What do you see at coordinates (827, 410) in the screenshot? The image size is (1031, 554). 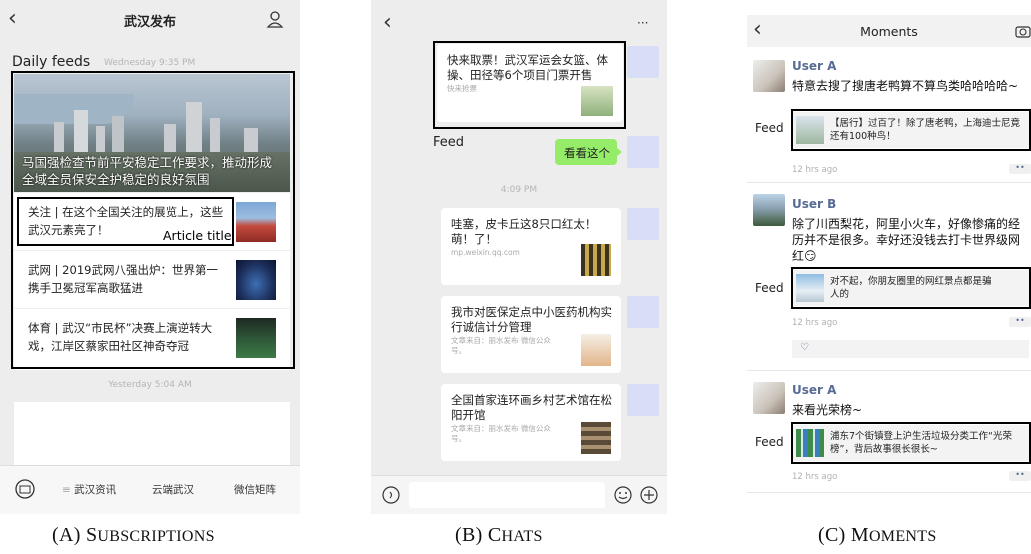 I see `post-text: 来看光荣榜~` at bounding box center [827, 410].